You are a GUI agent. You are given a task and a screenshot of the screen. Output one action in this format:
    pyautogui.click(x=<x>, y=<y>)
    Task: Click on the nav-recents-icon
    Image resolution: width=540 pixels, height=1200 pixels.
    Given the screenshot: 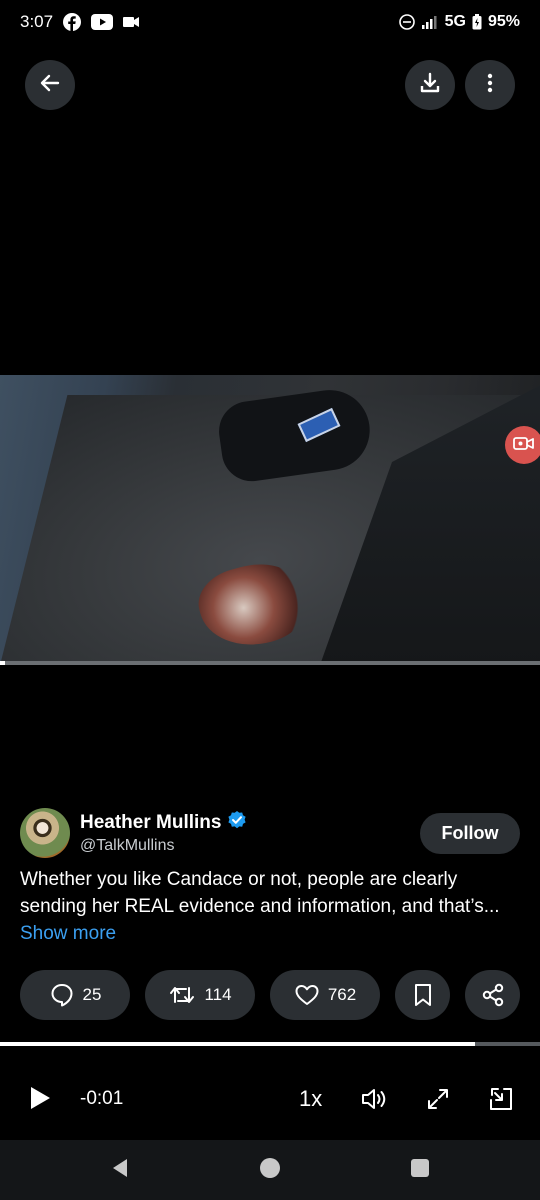 What is the action you would take?
    pyautogui.click(x=420, y=1170)
    